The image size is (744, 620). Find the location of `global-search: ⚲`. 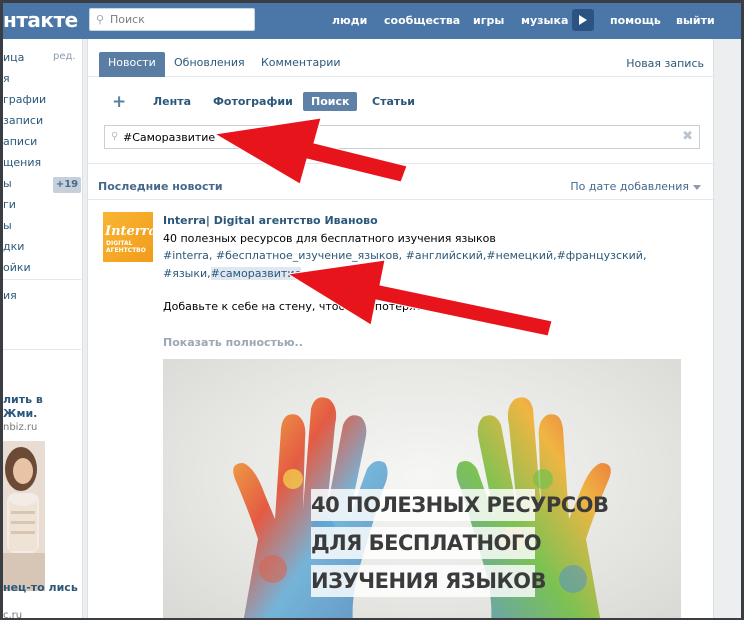

global-search: ⚲ is located at coordinates (172, 19).